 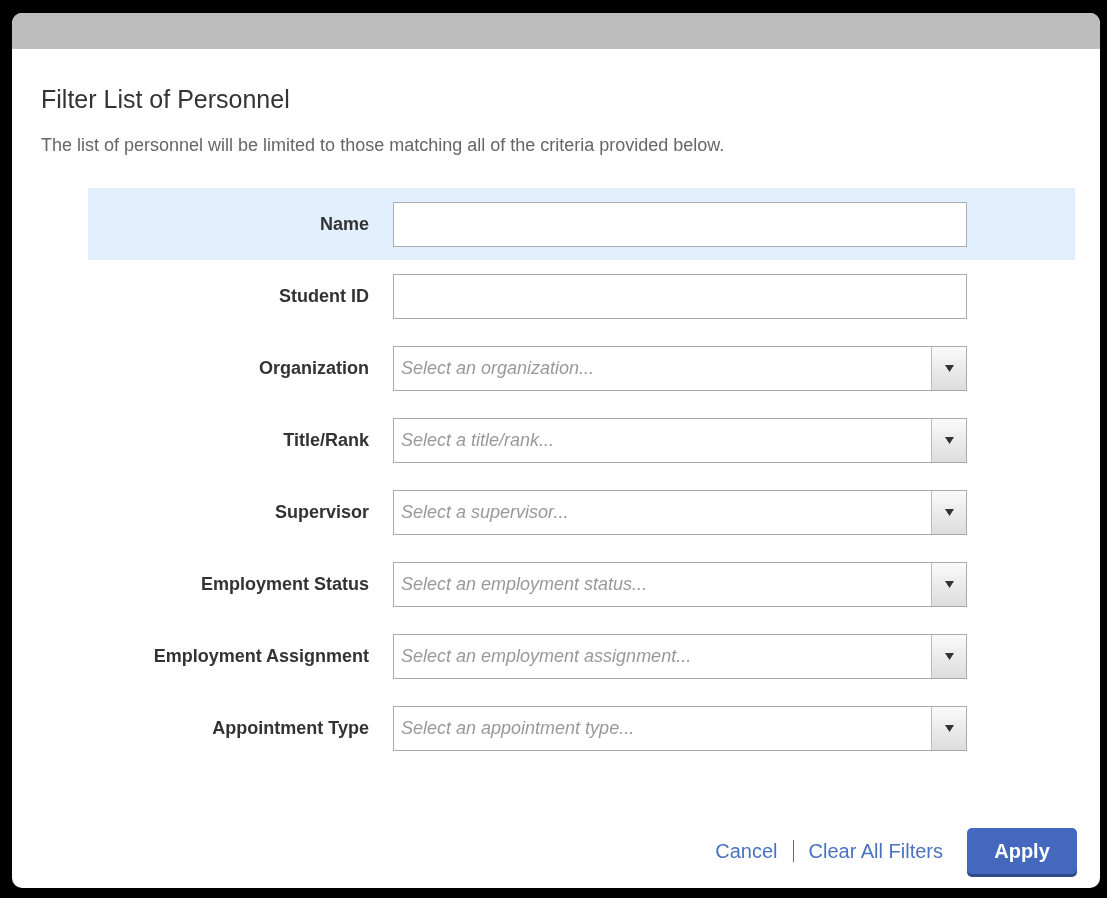 I want to click on field-label: Student ID, so click(x=324, y=296).